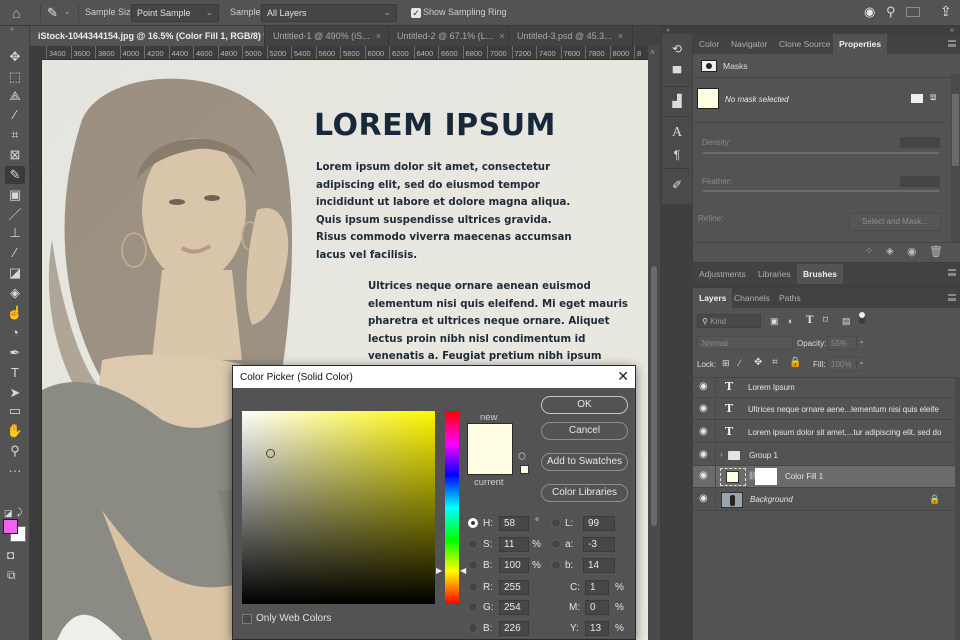 The width and height of the screenshot is (960, 640). What do you see at coordinates (917, 98) in the screenshot?
I see `add-pixel-mask-icon` at bounding box center [917, 98].